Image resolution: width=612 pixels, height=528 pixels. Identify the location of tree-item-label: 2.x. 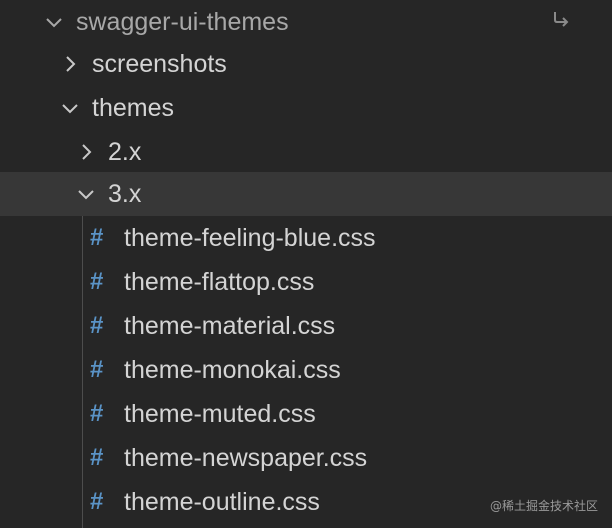
(125, 152).